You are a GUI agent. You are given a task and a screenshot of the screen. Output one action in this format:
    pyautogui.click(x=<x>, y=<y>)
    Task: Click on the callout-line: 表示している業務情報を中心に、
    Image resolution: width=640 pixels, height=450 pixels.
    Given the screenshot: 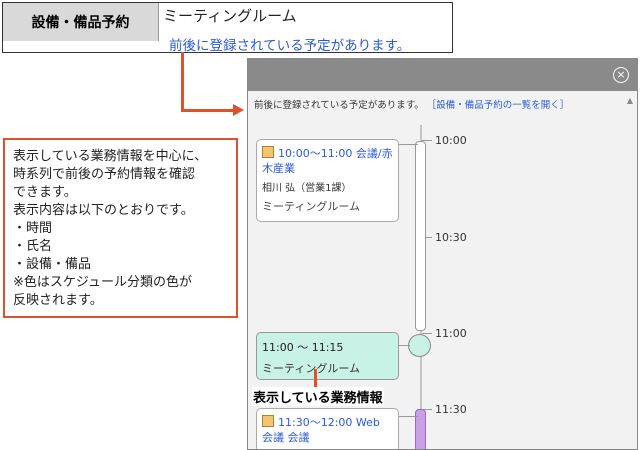 What is the action you would take?
    pyautogui.click(x=110, y=156)
    